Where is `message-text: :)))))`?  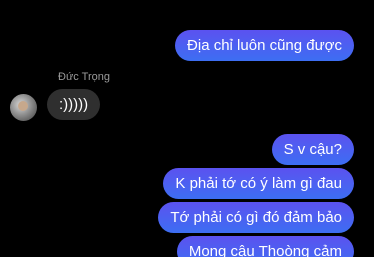 message-text: :))))) is located at coordinates (74, 104).